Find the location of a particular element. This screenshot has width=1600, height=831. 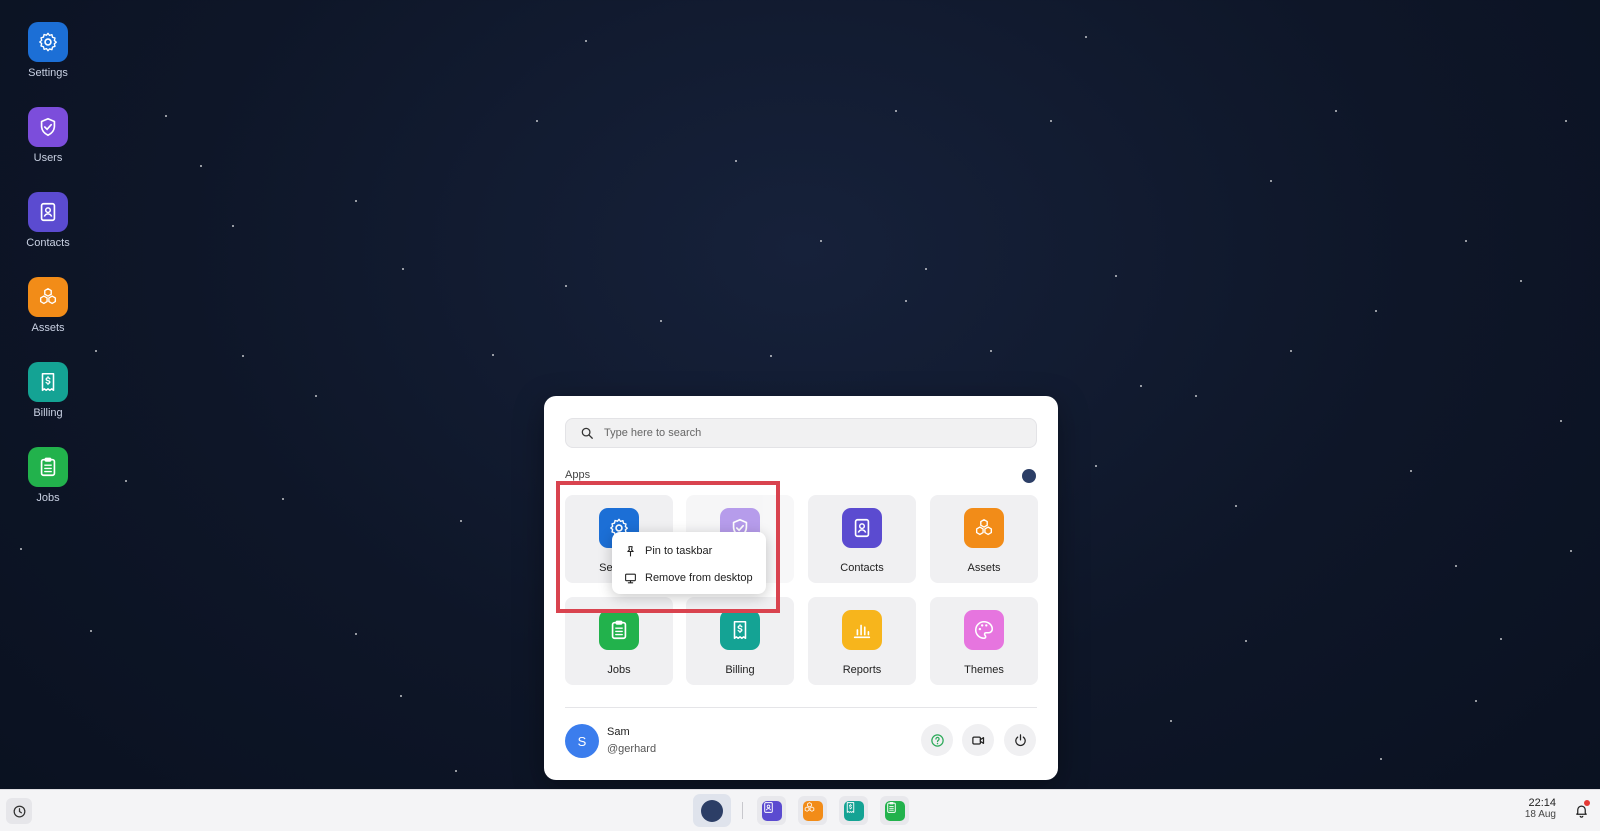

taskbar: 22:14 18 Aug is located at coordinates (800, 810).